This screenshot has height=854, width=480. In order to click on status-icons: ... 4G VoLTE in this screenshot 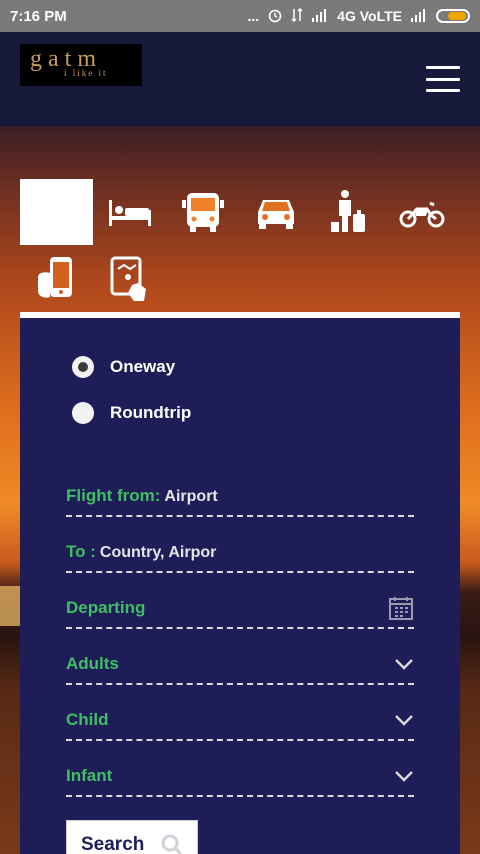, I will do `click(358, 16)`.